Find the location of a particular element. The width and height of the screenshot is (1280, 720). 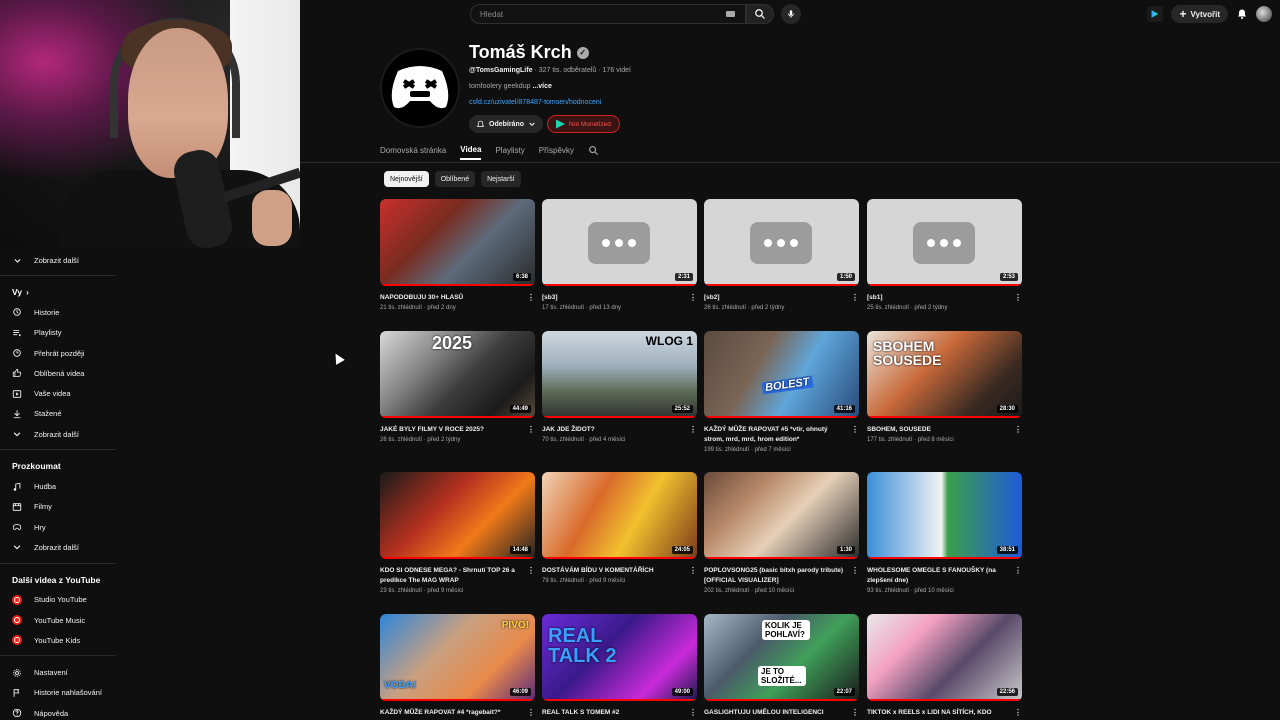

video-title-wrap: [sb3] ⋮ is located at coordinates (619, 298).